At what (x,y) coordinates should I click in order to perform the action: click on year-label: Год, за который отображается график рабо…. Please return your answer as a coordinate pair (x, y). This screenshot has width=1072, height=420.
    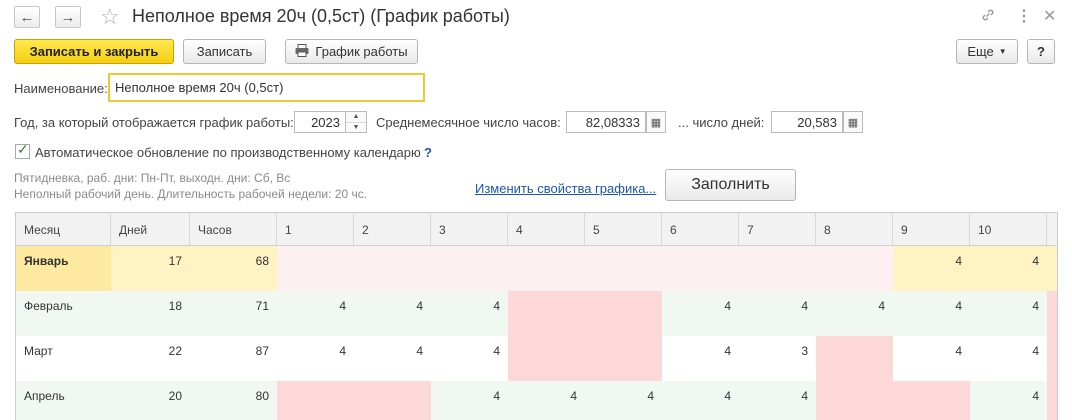
    Looking at the image, I should click on (154, 122).